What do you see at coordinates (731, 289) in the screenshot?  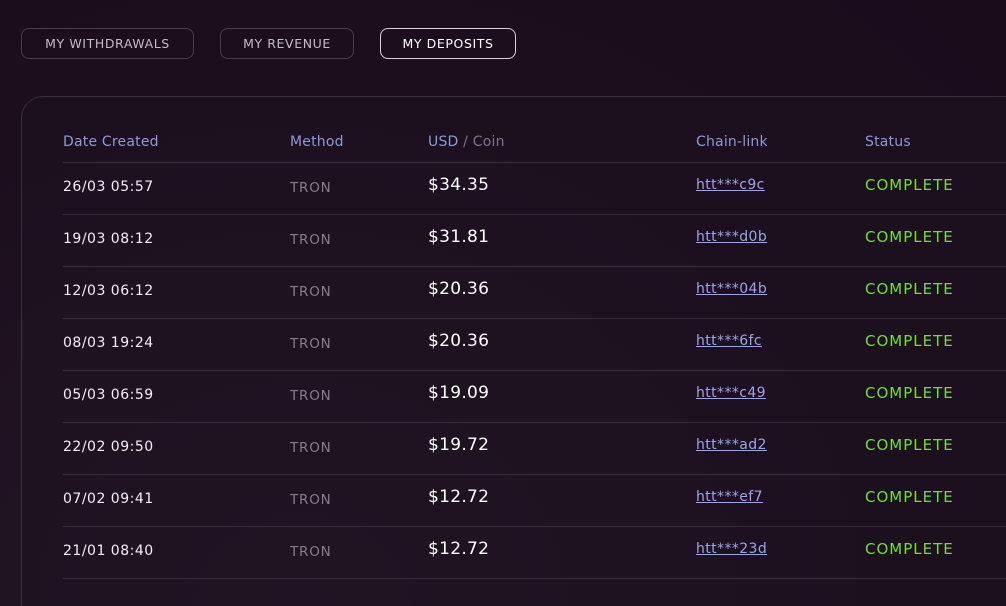 I see `chain-link: htt***04b` at bounding box center [731, 289].